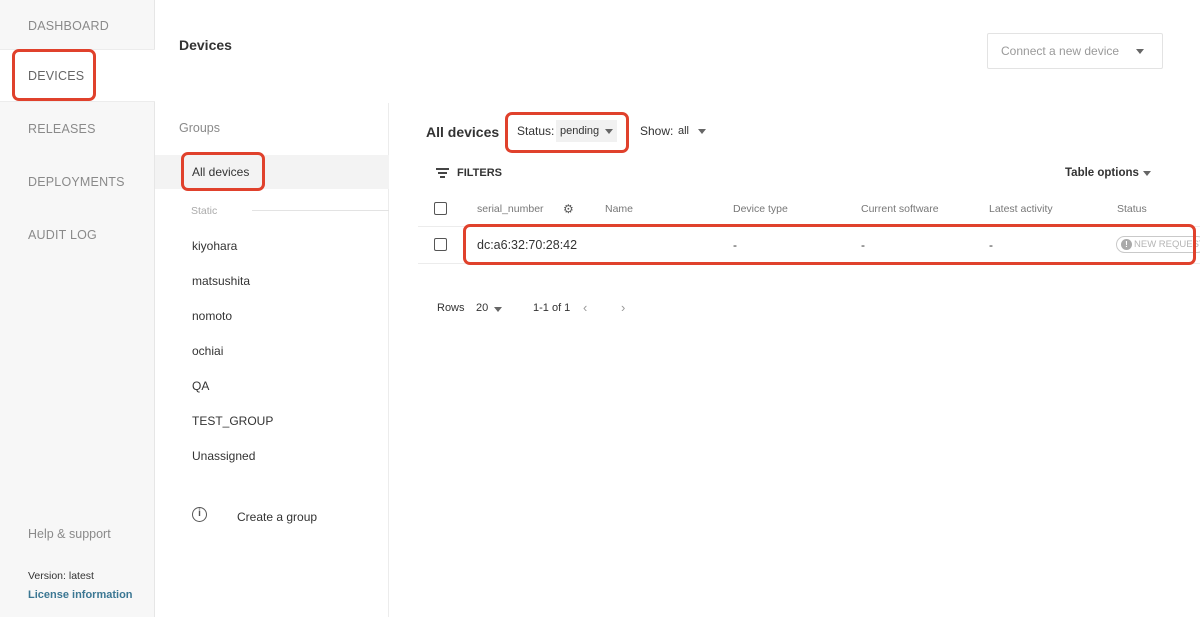 The width and height of the screenshot is (1200, 617). What do you see at coordinates (1167, 244) in the screenshot?
I see `status-badge-label: NEW REQUEST` at bounding box center [1167, 244].